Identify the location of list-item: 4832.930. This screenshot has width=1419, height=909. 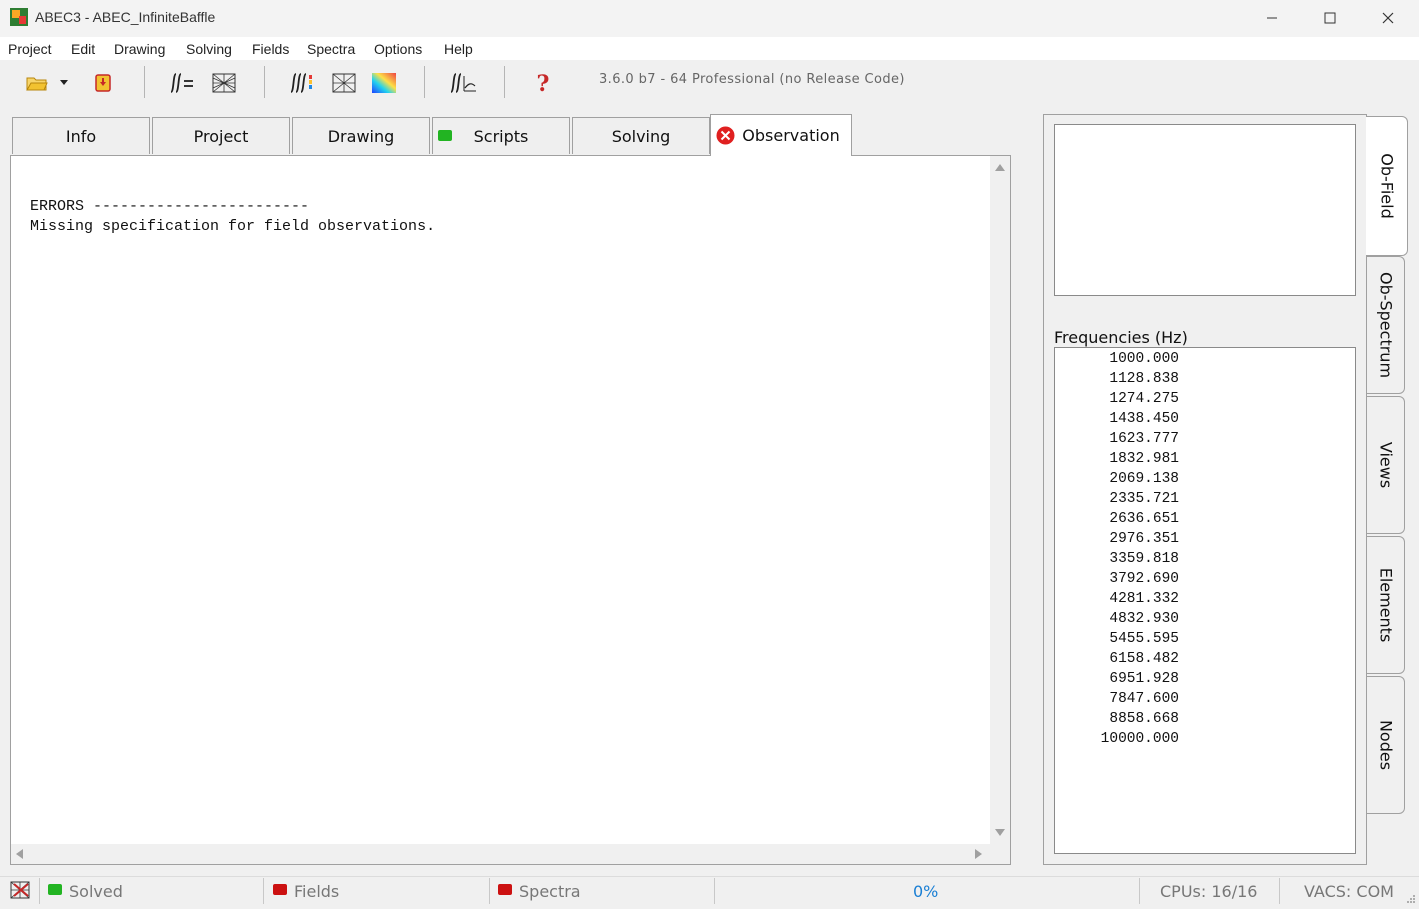
(1144, 619).